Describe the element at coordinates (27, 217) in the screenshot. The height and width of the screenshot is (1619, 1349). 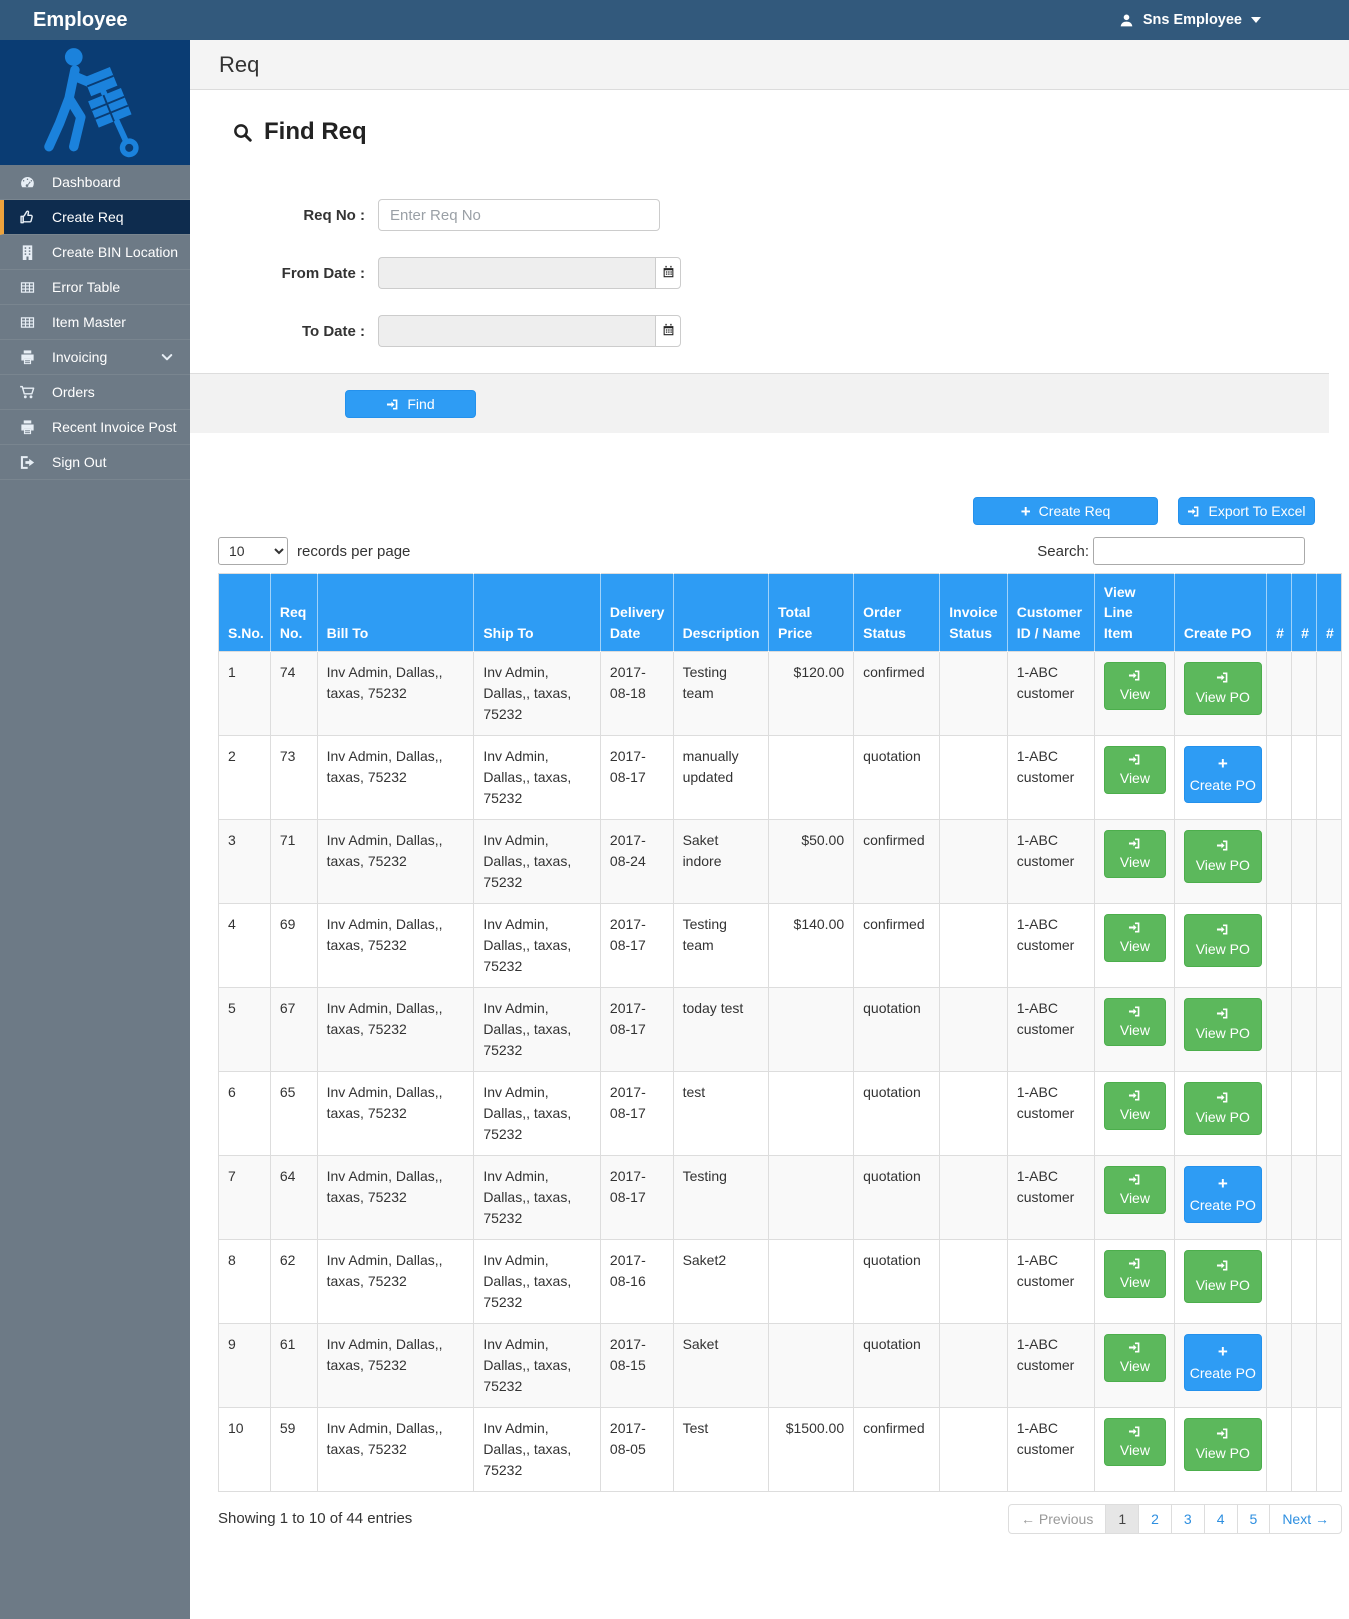
I see `thumbs-up-icon` at that location.